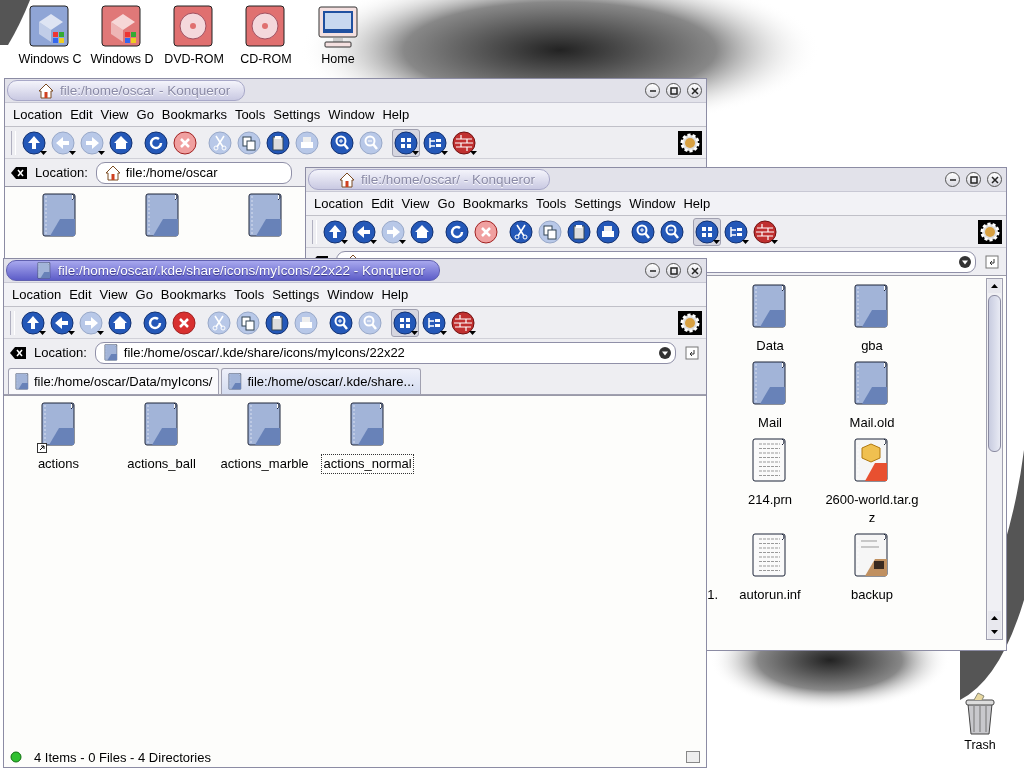 The width and height of the screenshot is (1024, 768). Describe the element at coordinates (770, 461) in the screenshot. I see `text-file-icon` at that location.